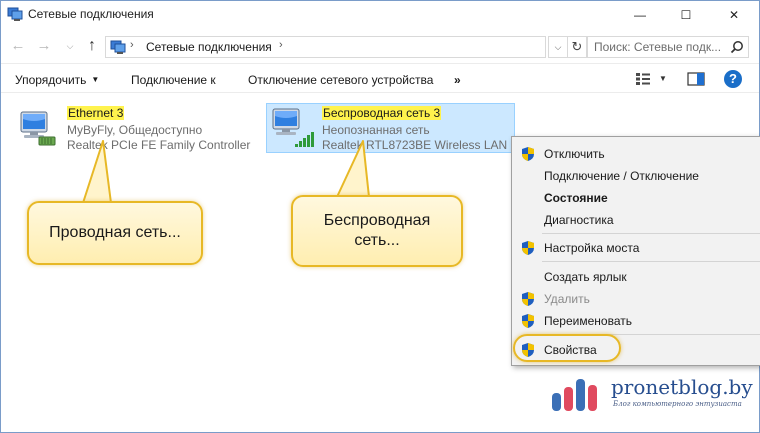  What do you see at coordinates (173, 80) in the screenshot?
I see `connect-to-button: Подключение к` at bounding box center [173, 80].